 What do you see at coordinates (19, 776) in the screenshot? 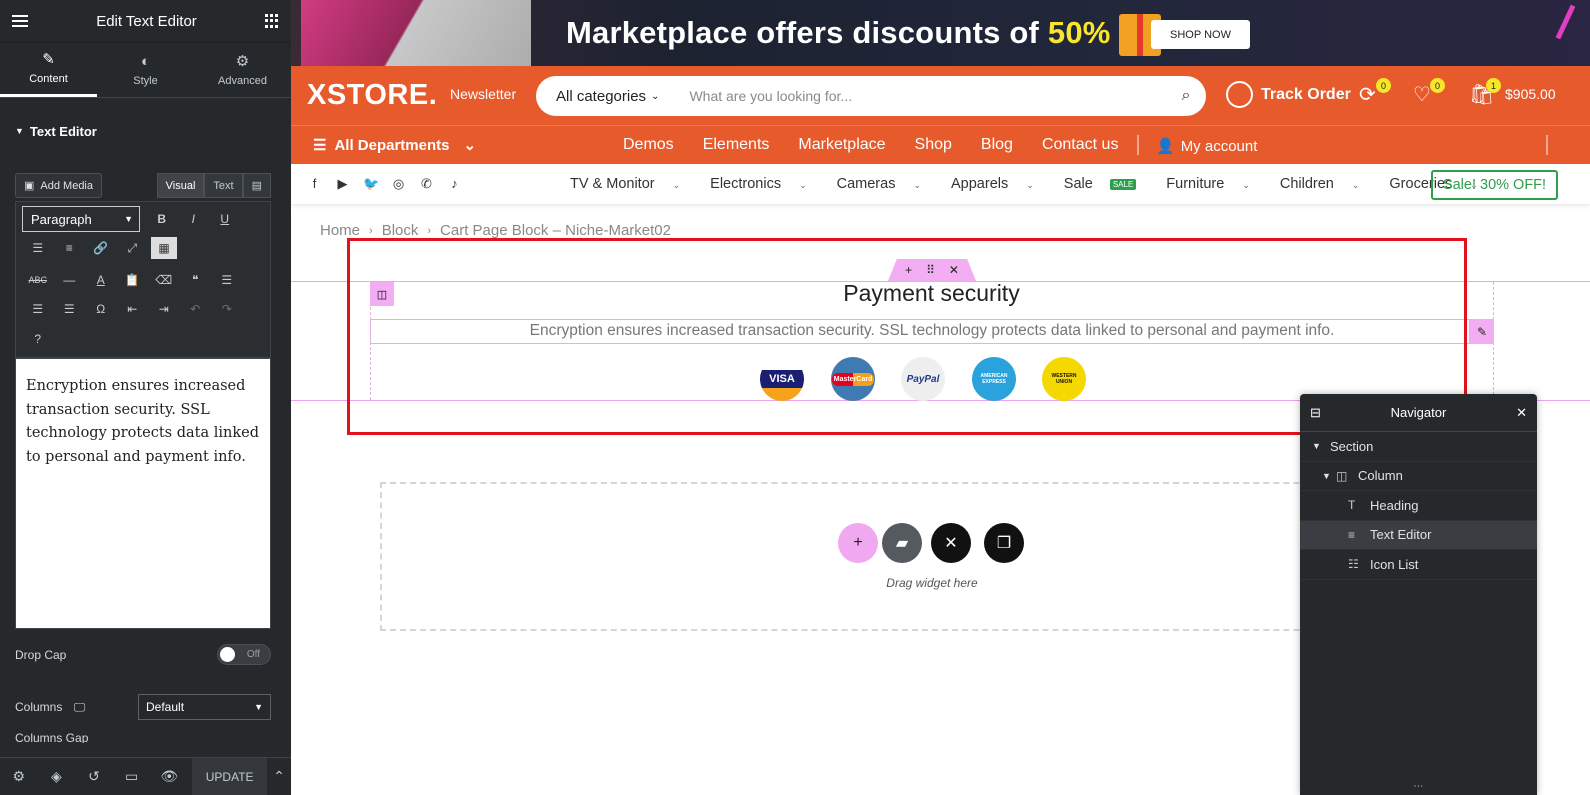
I see `settings-icon: ⚙` at bounding box center [19, 776].